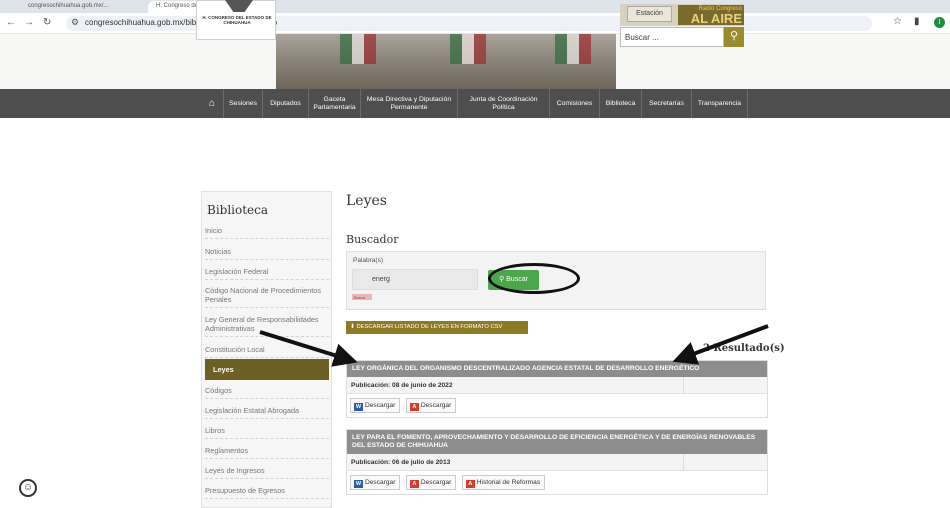  I want to click on arrow-right, so click(720, 344).